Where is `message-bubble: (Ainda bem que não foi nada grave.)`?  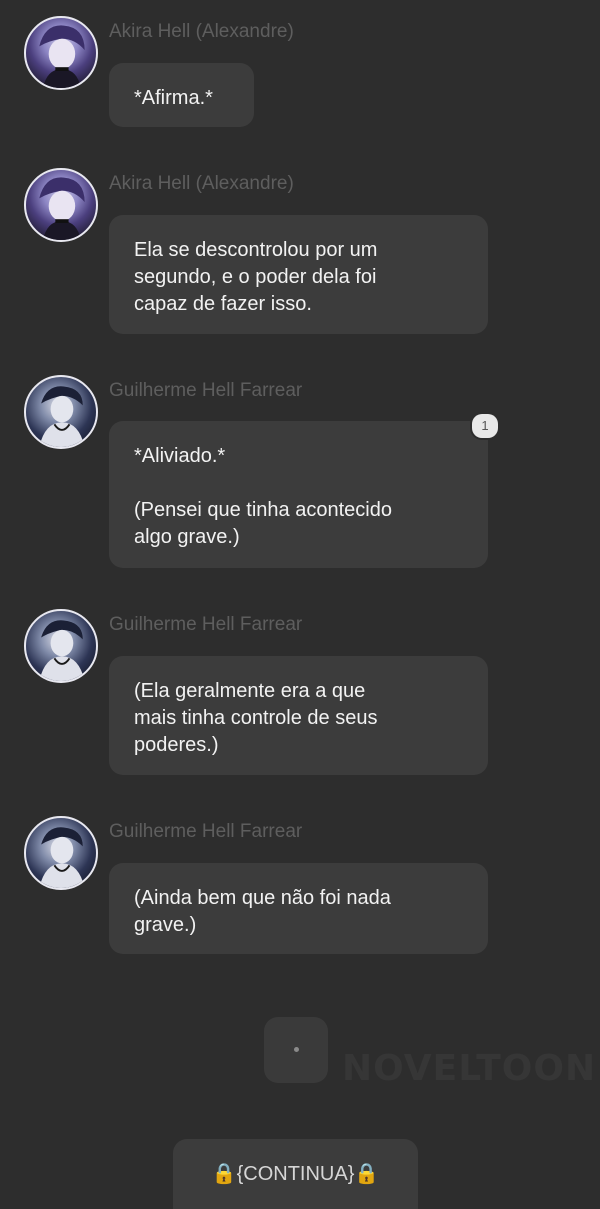
message-bubble: (Ainda bem que não foi nada grave.) is located at coordinates (298, 908).